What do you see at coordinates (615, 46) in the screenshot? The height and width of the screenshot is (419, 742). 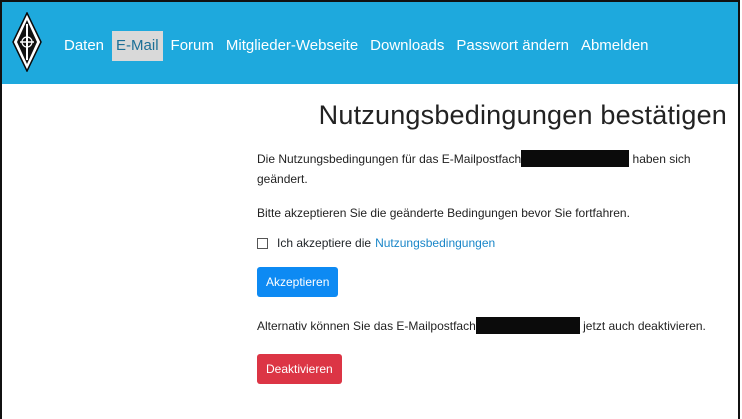 I see `nav-link-abmelden: Abmelden` at bounding box center [615, 46].